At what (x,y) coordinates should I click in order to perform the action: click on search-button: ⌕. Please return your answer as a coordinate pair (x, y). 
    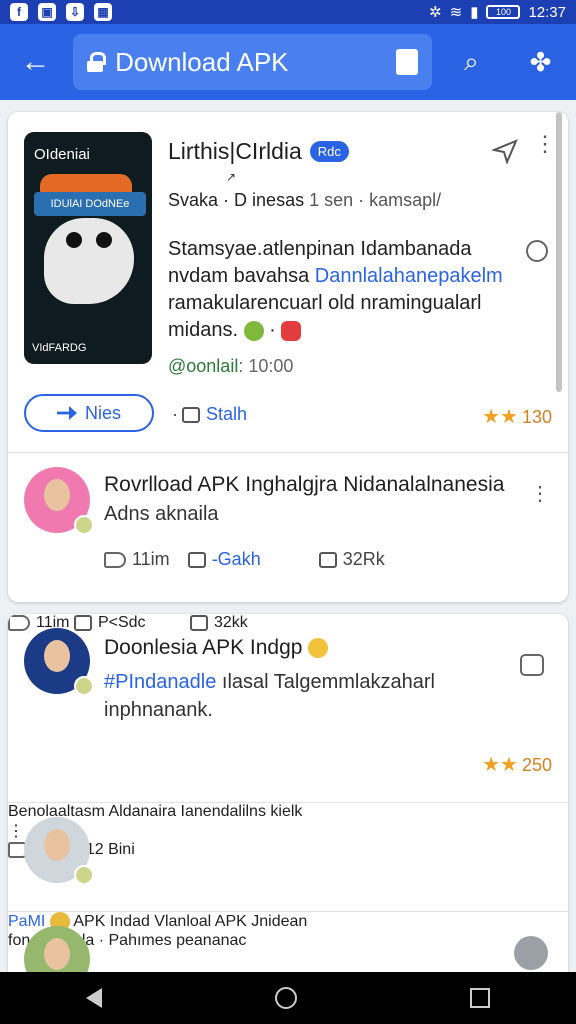
    Looking at the image, I should click on (471, 62).